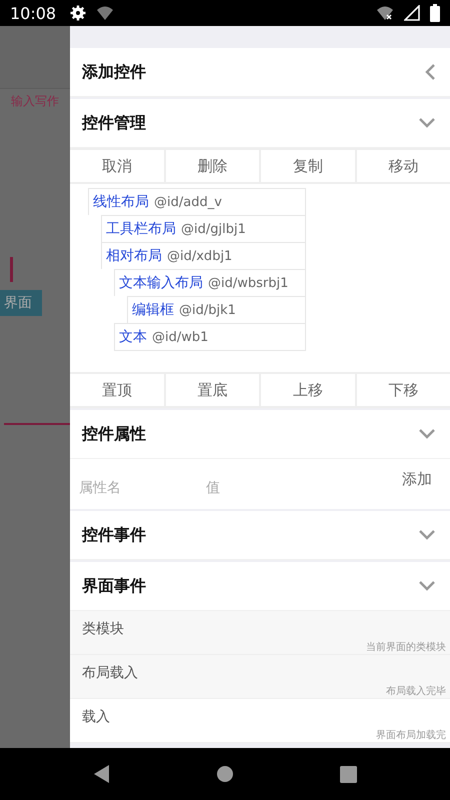  What do you see at coordinates (114, 586) in the screenshot?
I see `section-title: 界面事件` at bounding box center [114, 586].